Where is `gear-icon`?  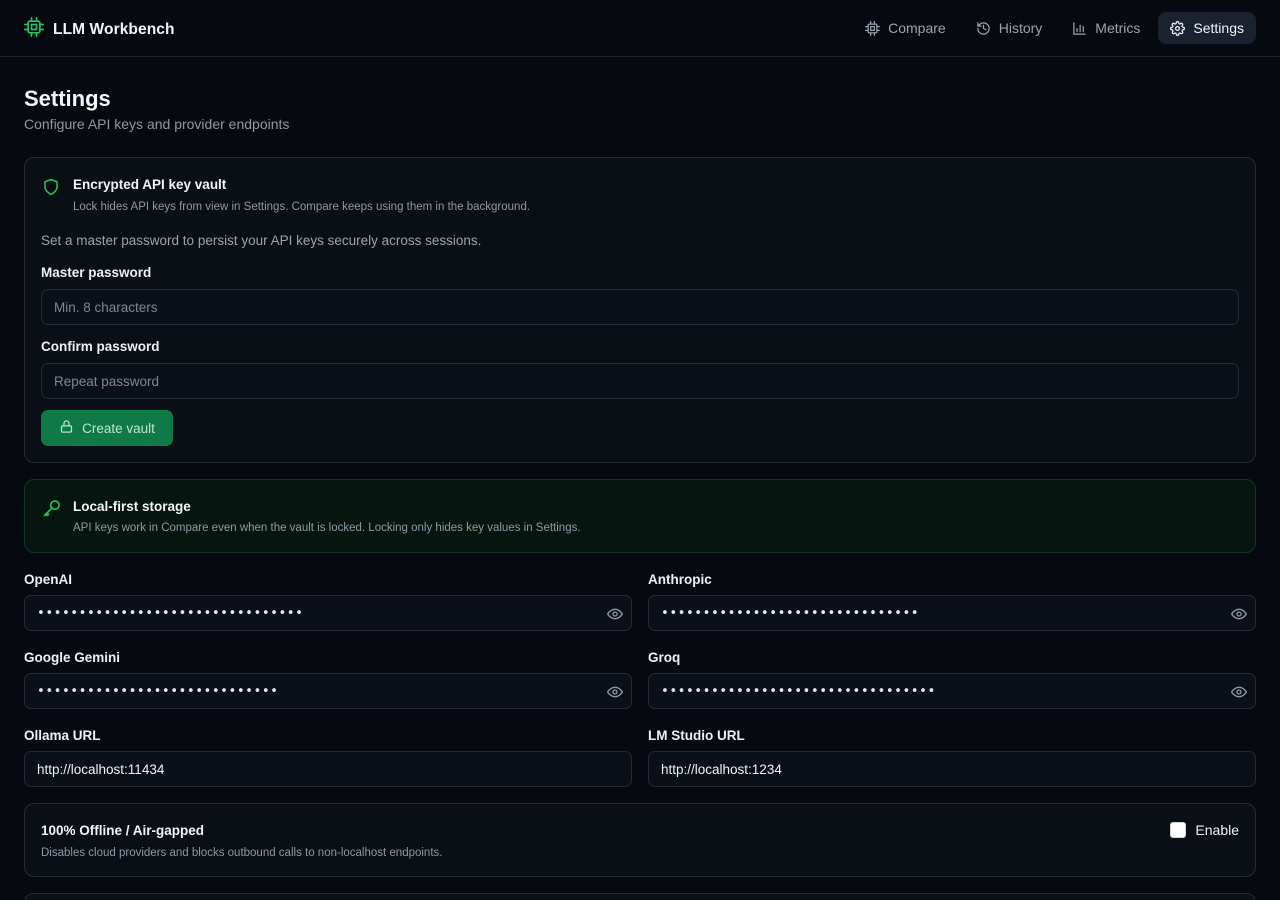
gear-icon is located at coordinates (1178, 28).